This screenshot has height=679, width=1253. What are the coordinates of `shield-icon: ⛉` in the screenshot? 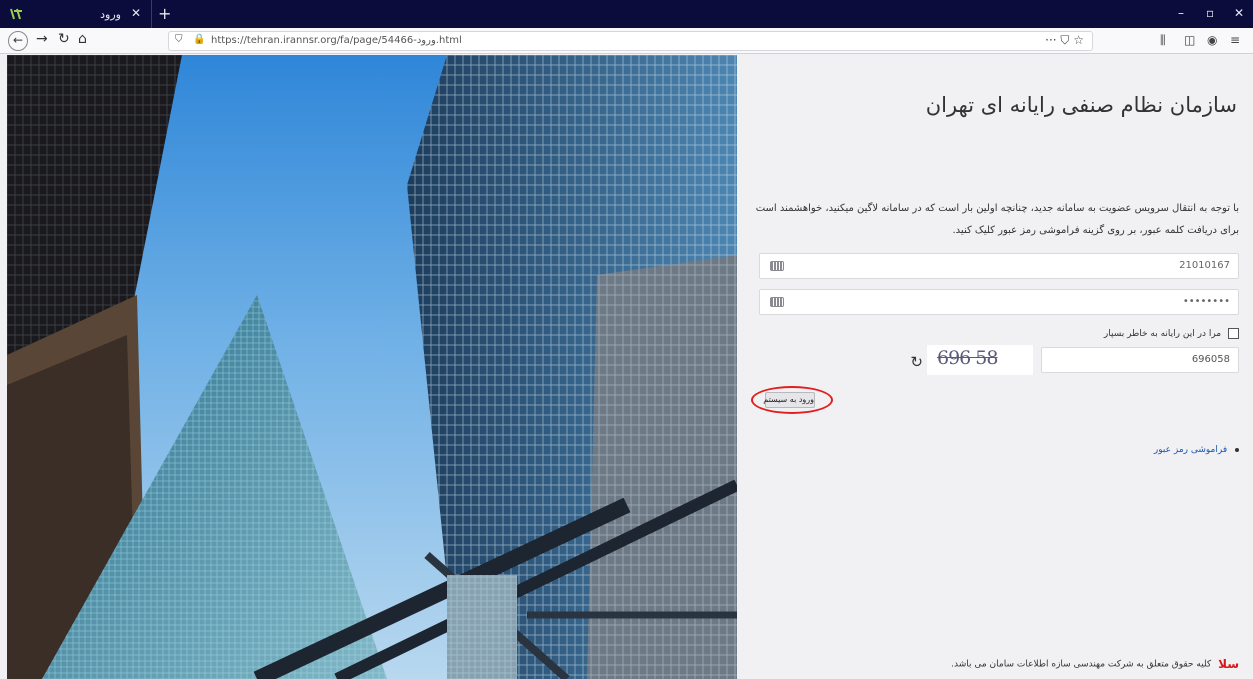 It's located at (179, 39).